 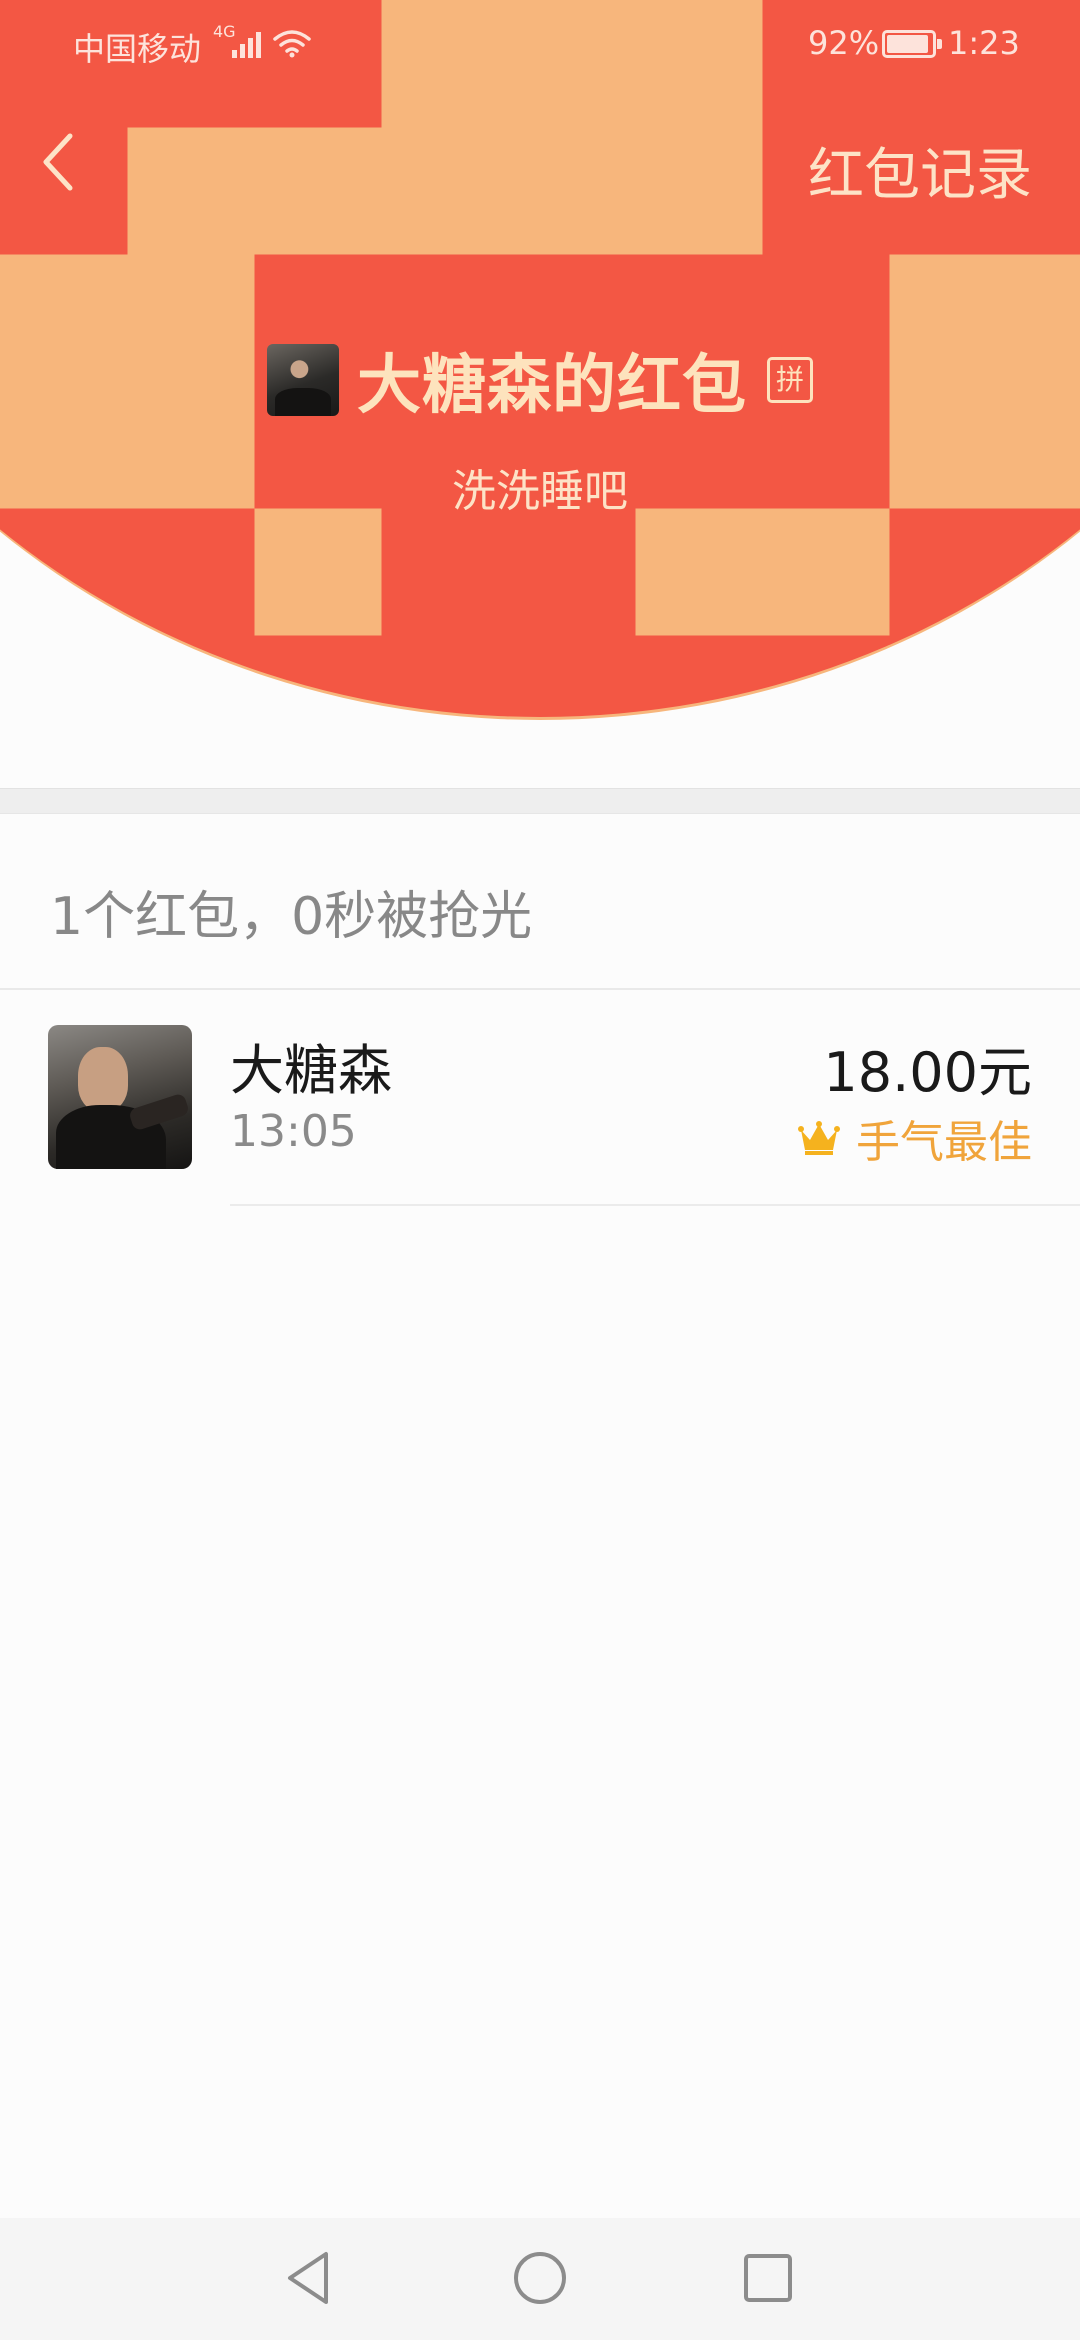 What do you see at coordinates (540, 491) in the screenshot?
I see `packet-message: 洗洗睡吧` at bounding box center [540, 491].